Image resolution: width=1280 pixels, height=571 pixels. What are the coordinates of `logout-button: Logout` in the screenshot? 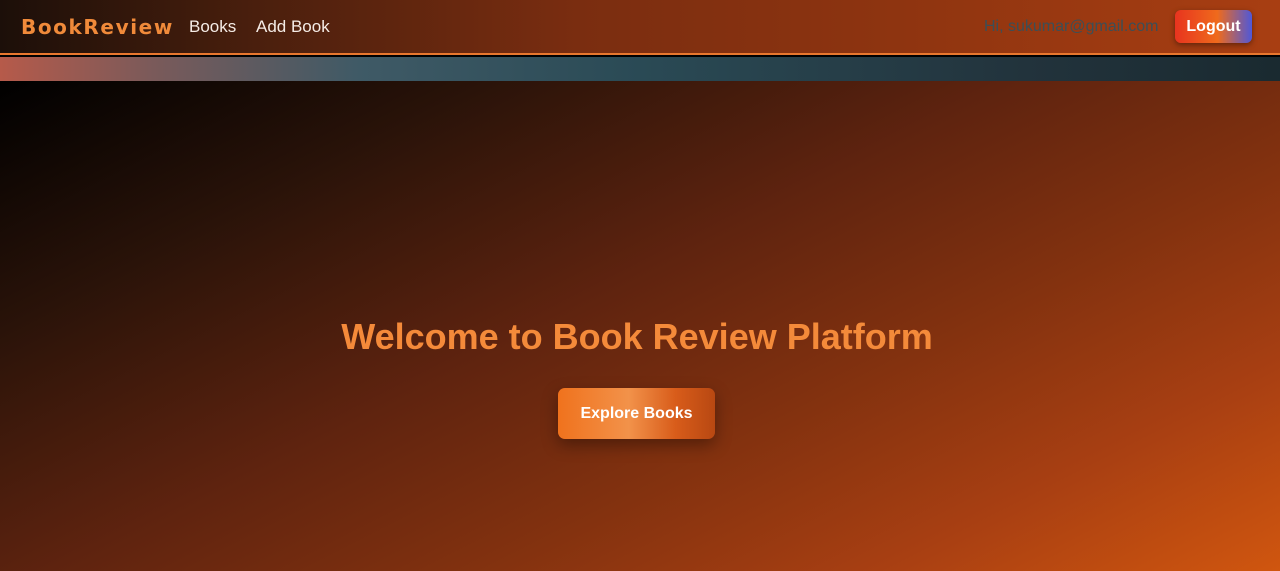 It's located at (1213, 26).